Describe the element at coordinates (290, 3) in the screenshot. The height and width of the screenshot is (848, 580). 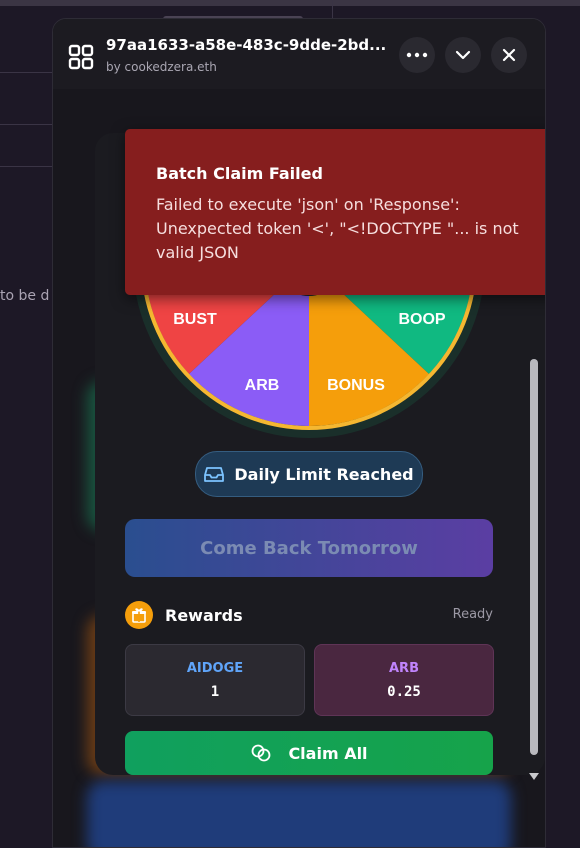
I see `browser-top-strip` at that location.